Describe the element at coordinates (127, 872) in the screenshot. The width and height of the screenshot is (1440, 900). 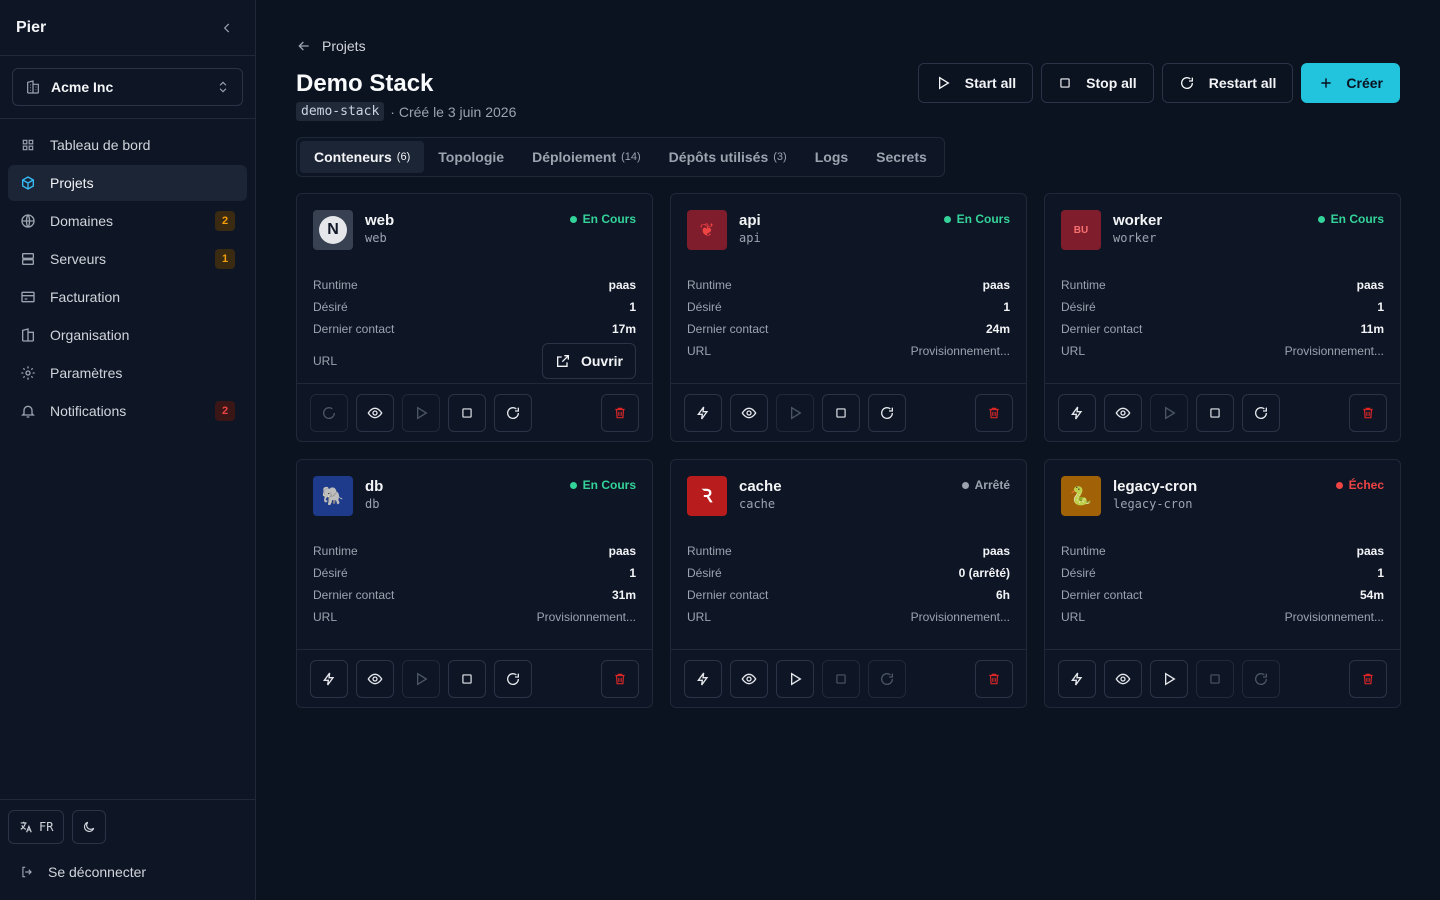
I see `logout-button: Se déconnecter` at that location.